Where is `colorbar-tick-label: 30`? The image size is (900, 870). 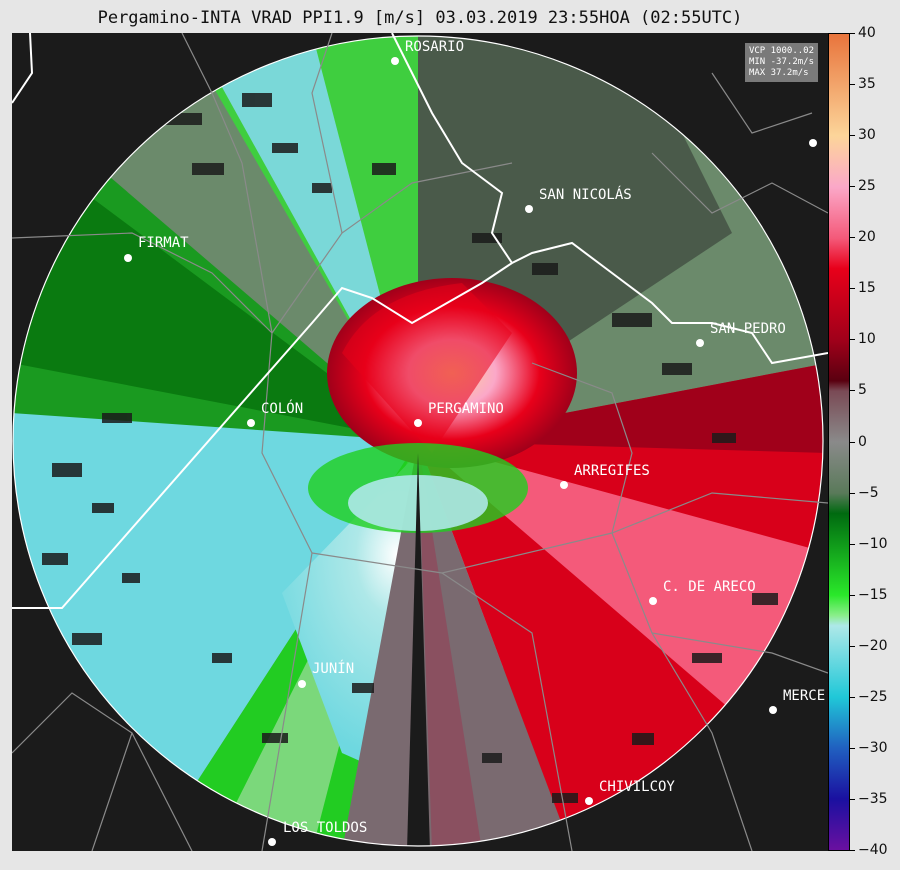 colorbar-tick-label: 30 is located at coordinates (867, 135).